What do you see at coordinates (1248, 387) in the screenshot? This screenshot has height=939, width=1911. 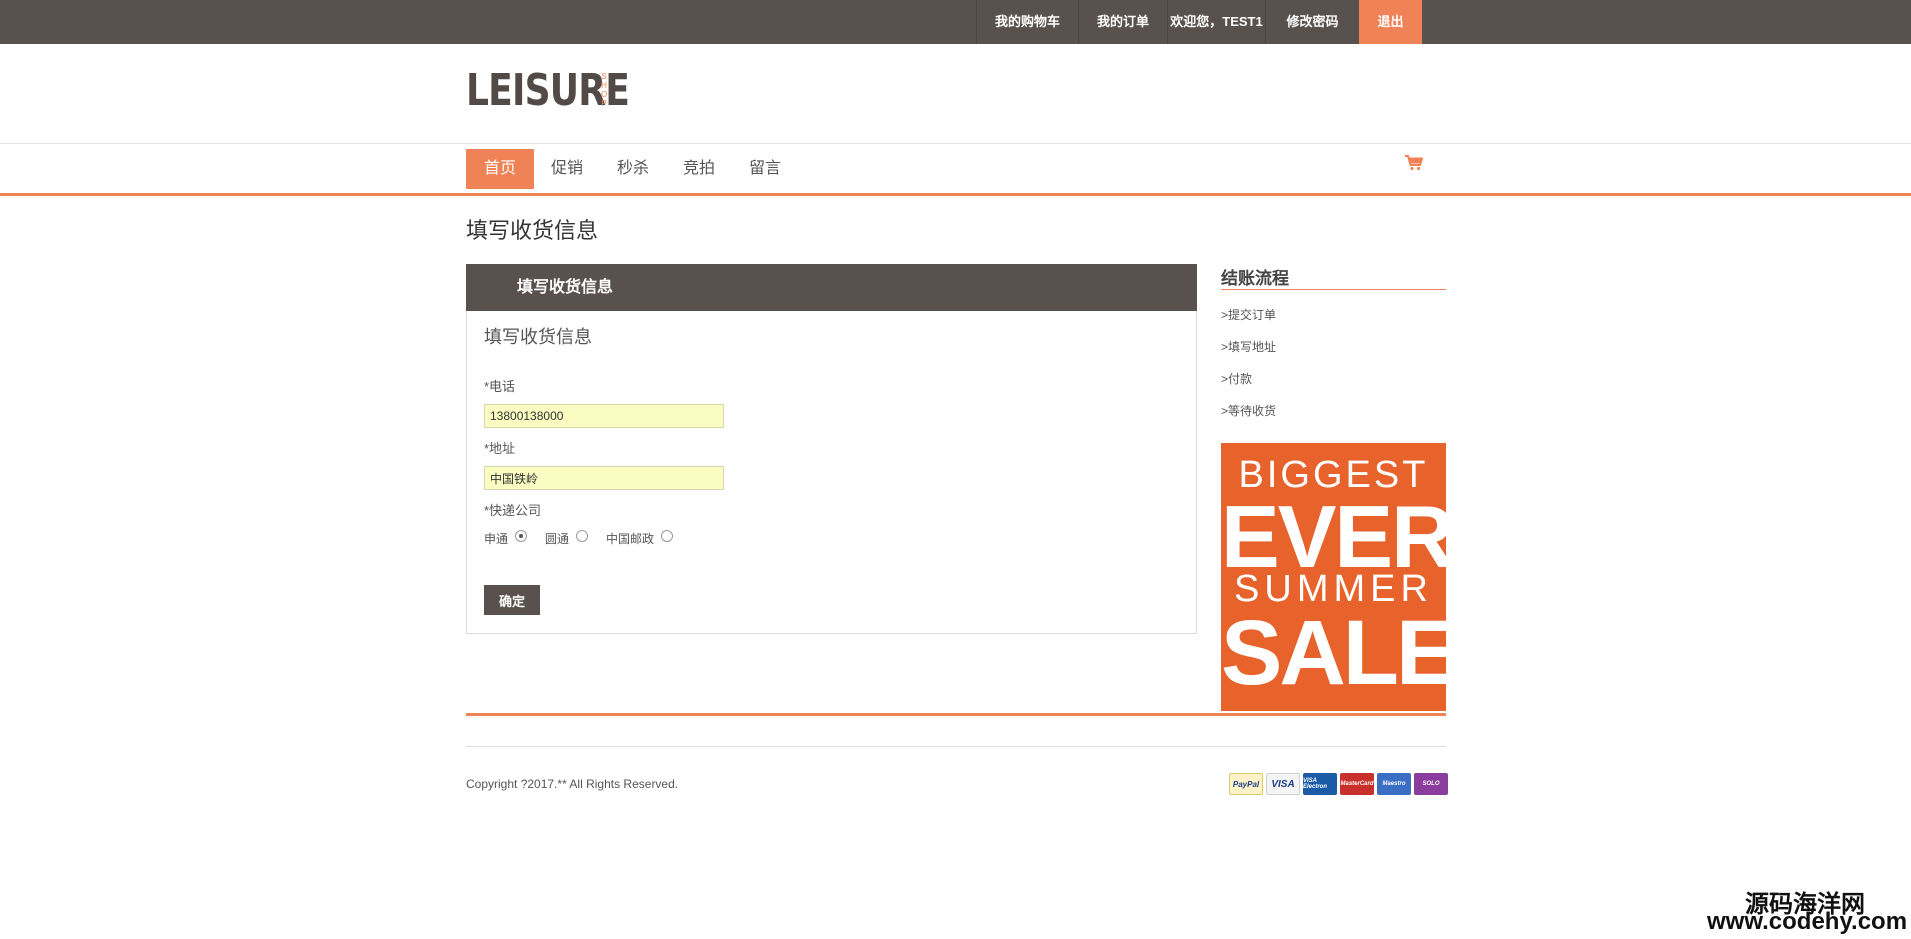 I see `checkout-step: >付款` at bounding box center [1248, 387].